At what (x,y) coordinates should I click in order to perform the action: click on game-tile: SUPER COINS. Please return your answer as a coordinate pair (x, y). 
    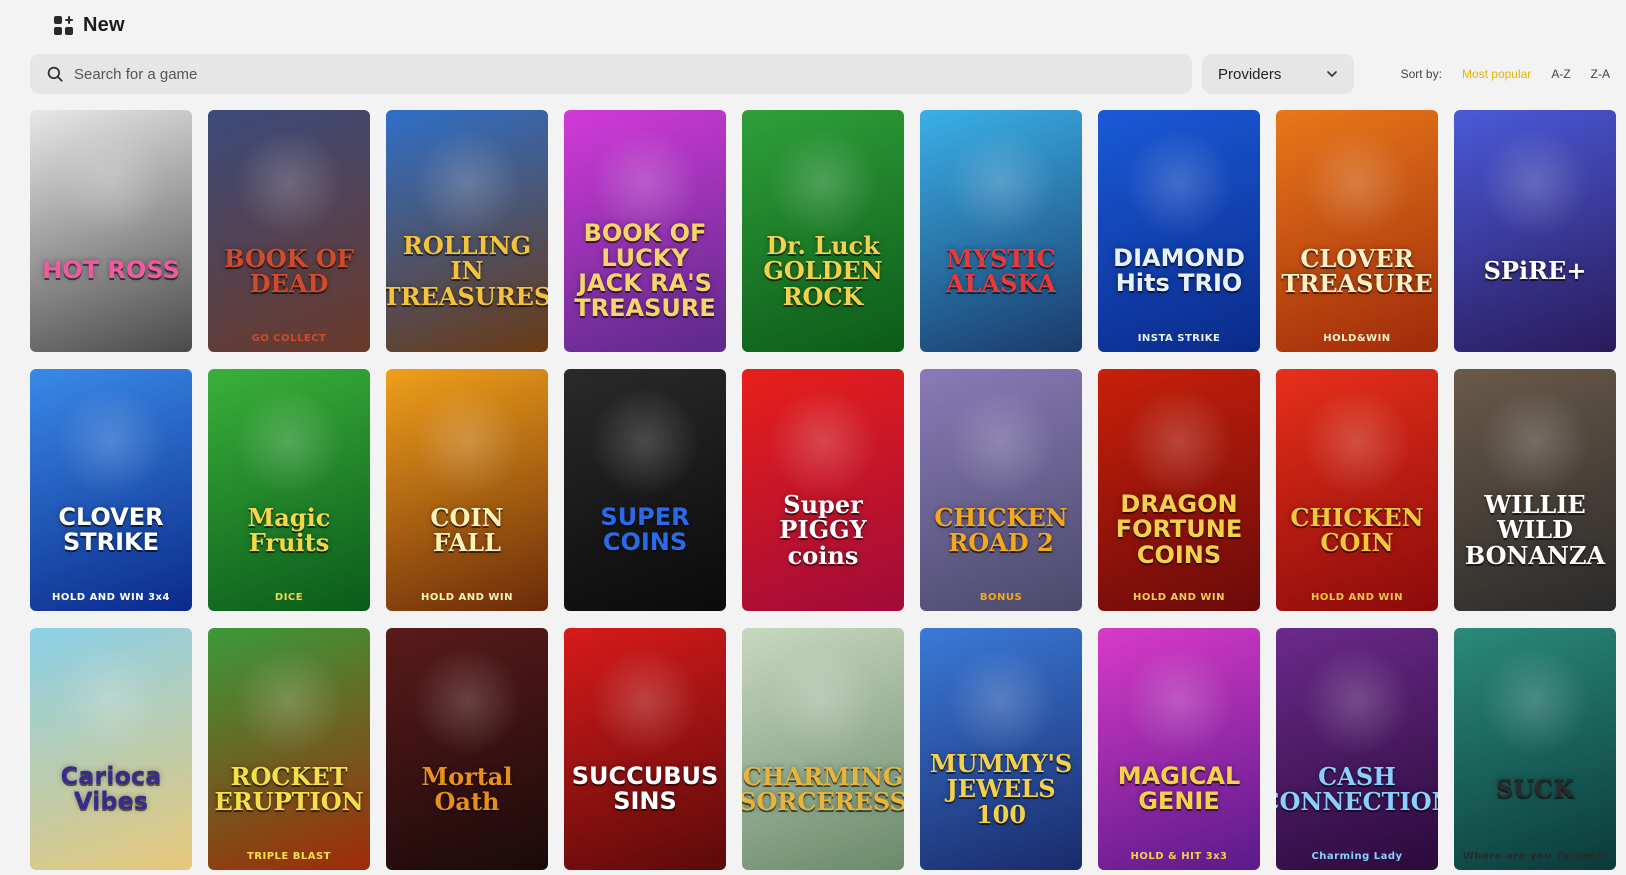
    Looking at the image, I should click on (645, 490).